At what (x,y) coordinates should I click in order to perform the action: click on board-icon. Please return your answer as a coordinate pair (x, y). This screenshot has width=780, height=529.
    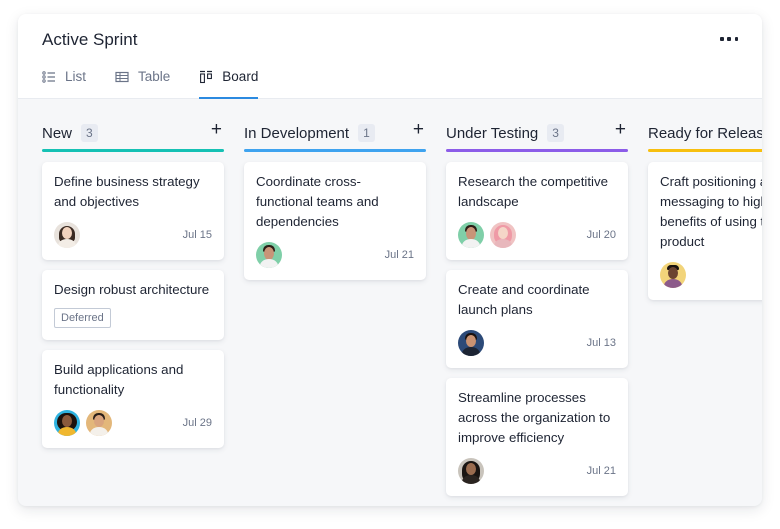
    Looking at the image, I should click on (206, 77).